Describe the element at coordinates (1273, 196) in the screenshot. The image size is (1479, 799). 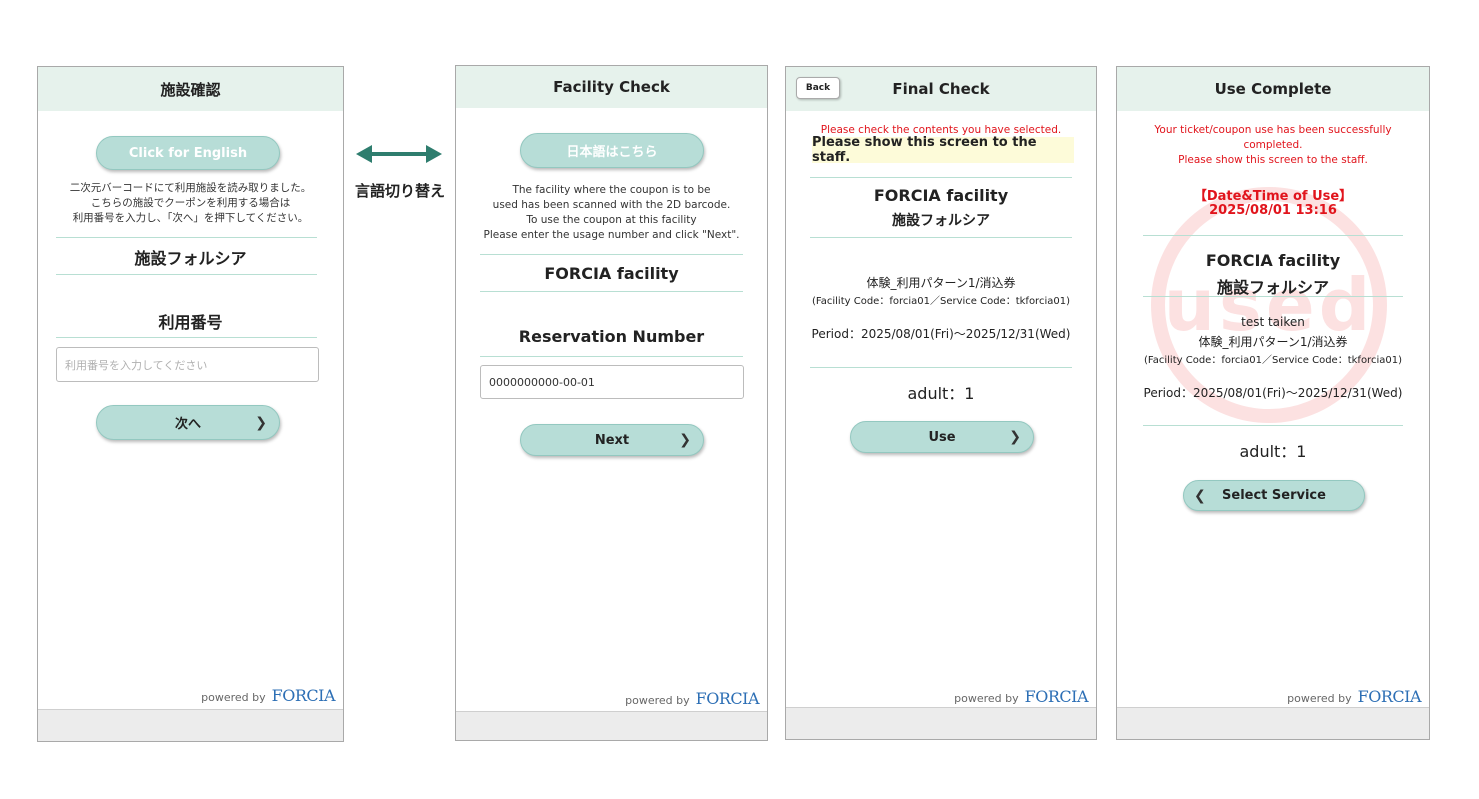
I see `use-date-label: 【Date&Time of Use】` at that location.